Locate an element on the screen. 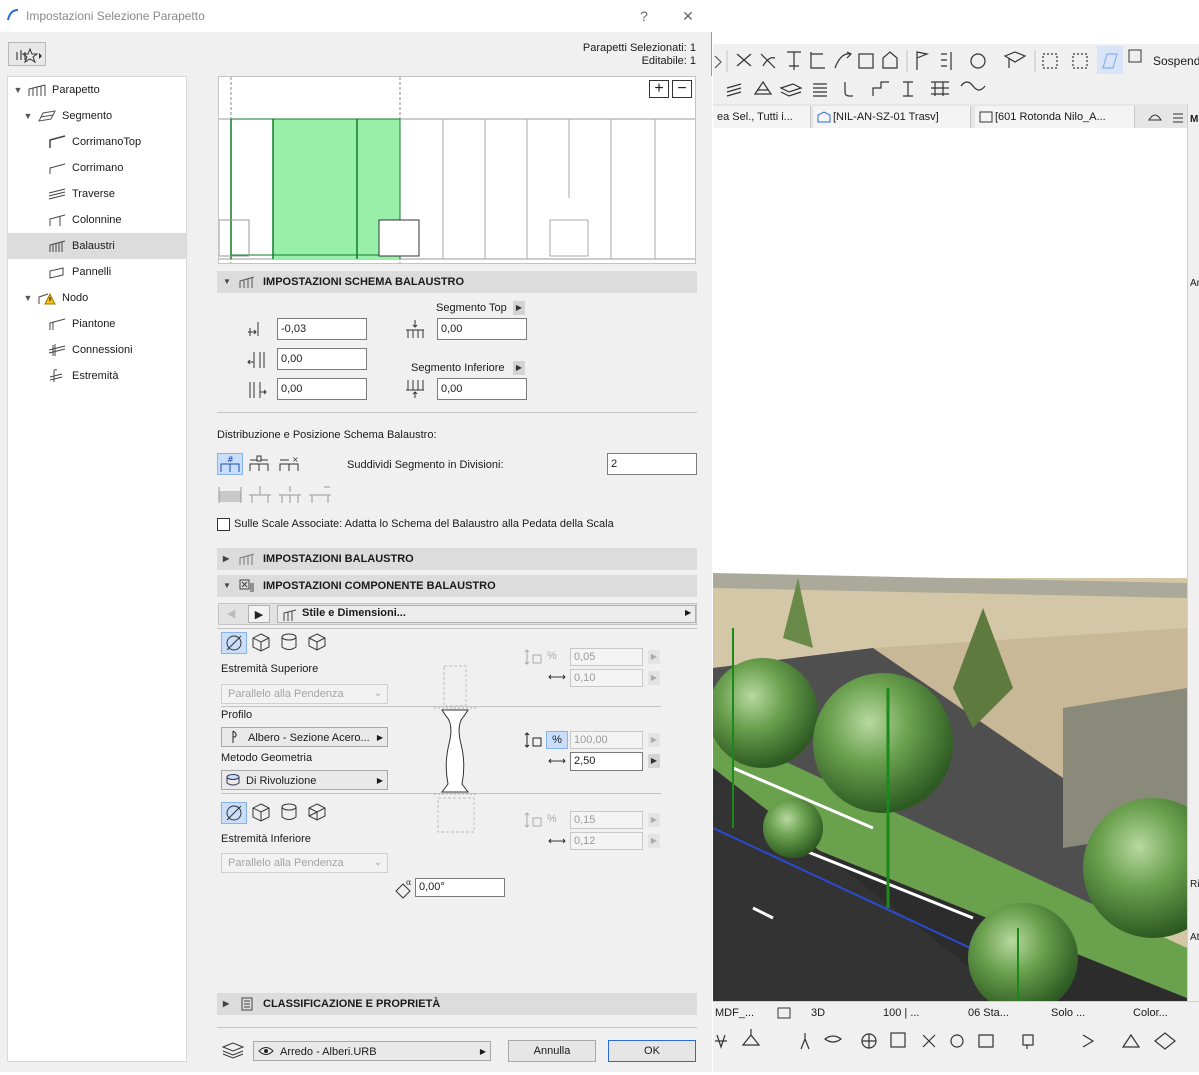 The image size is (1199, 1075). baluster-section-header: ▶ IMPOSTAZIONI BALAUSTRO is located at coordinates (457, 559).